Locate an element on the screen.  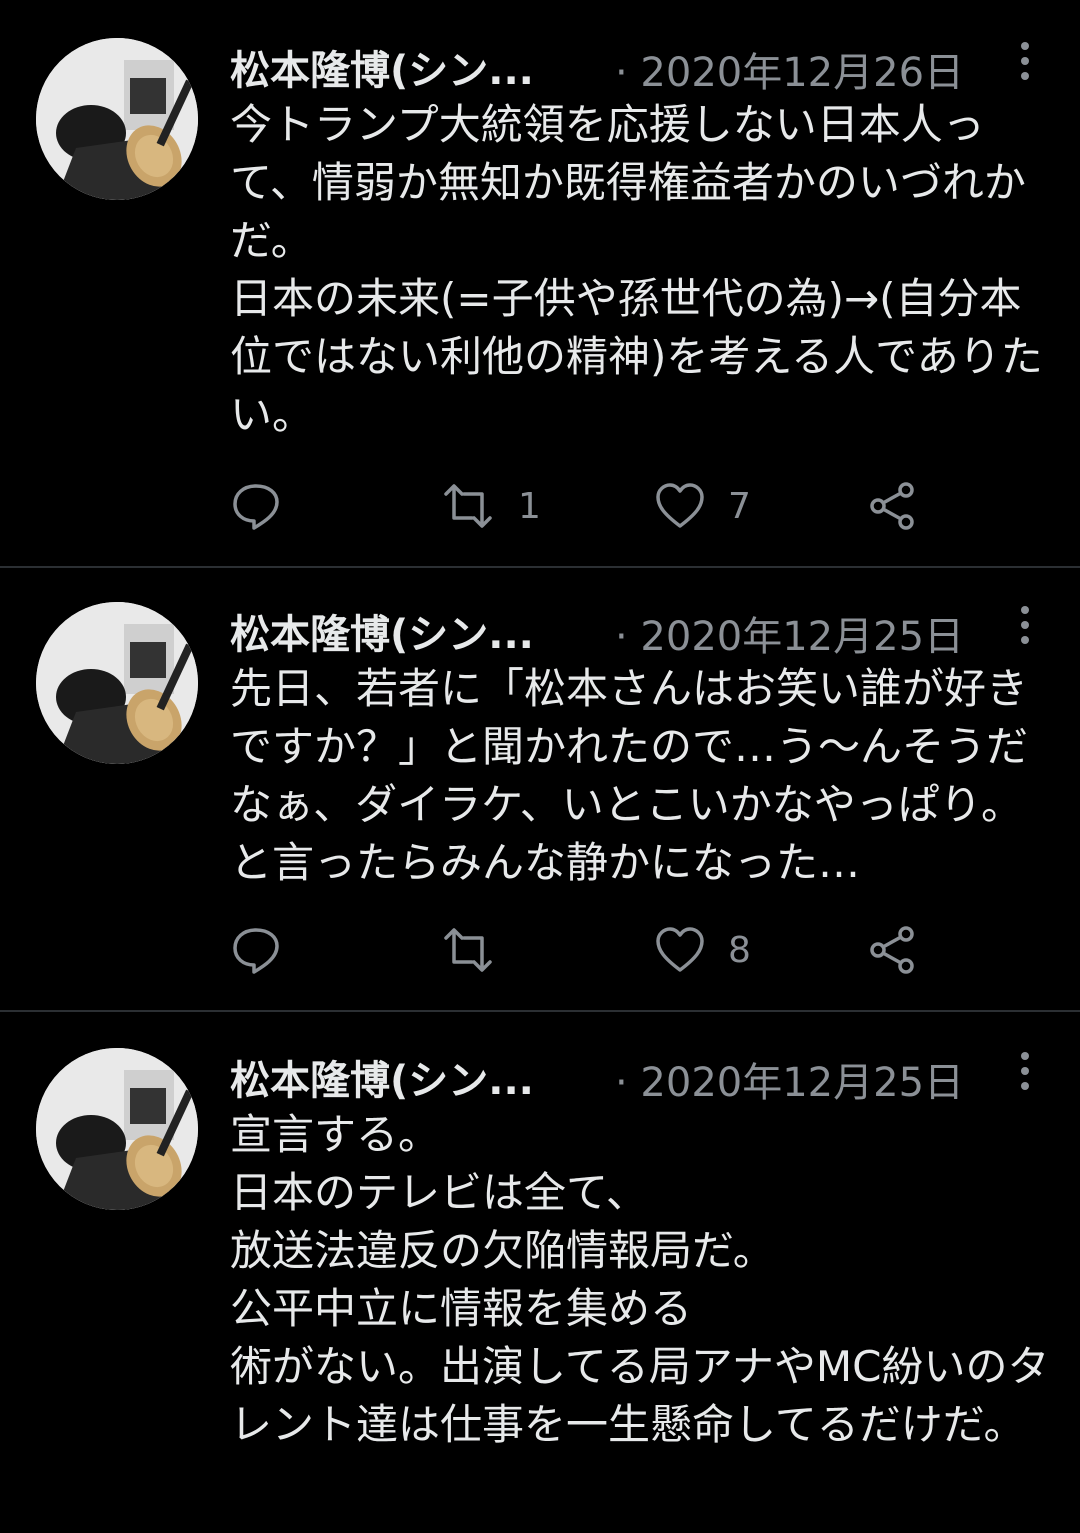
like-button: 7 is located at coordinates (702, 506).